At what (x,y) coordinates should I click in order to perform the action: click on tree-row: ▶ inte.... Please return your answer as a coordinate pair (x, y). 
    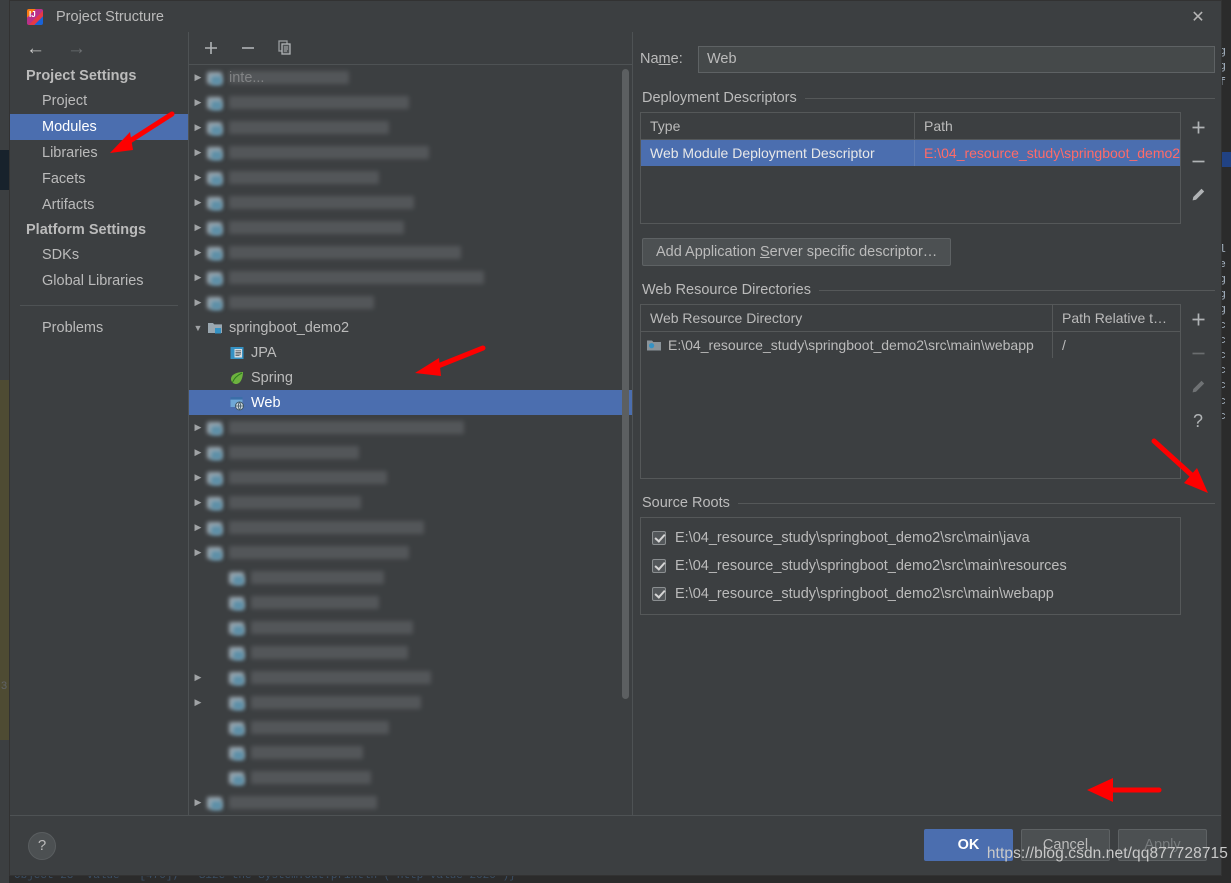
    Looking at the image, I should click on (410, 77).